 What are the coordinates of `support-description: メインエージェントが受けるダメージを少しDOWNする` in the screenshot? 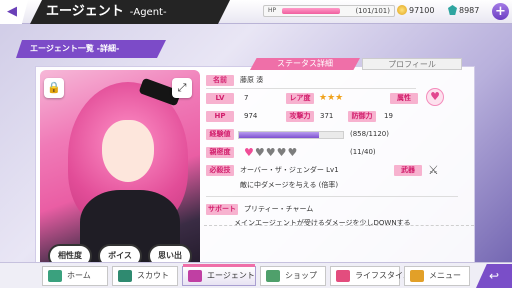 It's located at (322, 223).